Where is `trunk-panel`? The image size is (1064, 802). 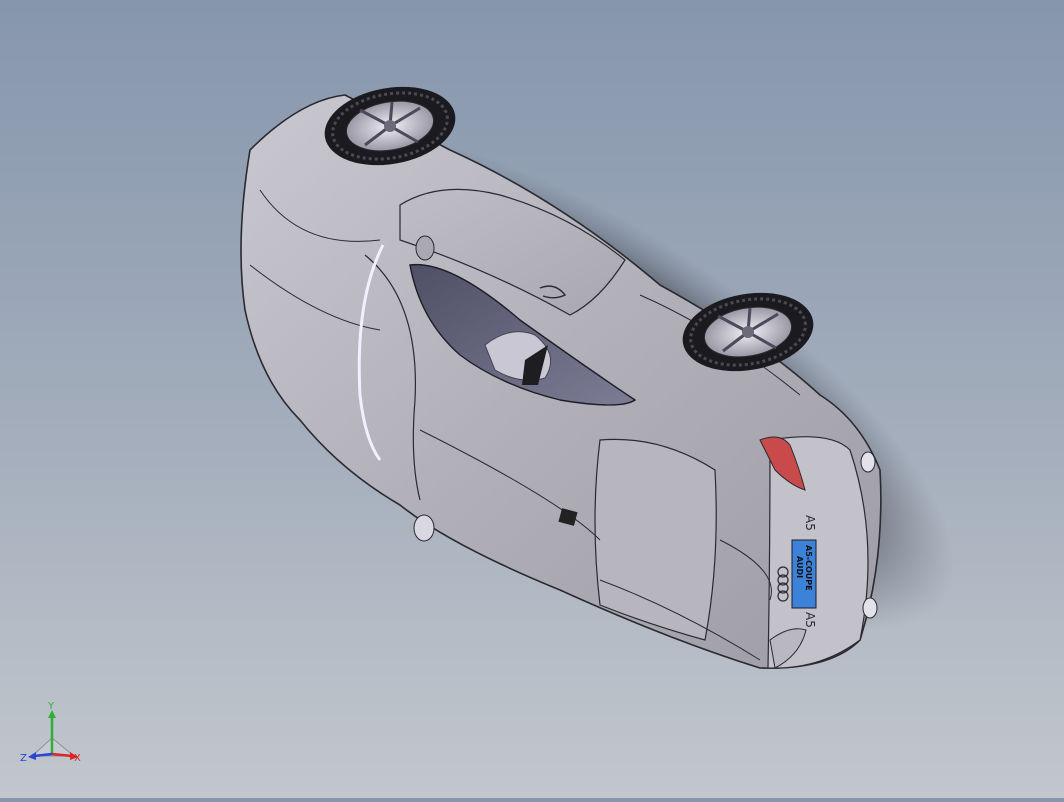
trunk-panel is located at coordinates (655, 539).